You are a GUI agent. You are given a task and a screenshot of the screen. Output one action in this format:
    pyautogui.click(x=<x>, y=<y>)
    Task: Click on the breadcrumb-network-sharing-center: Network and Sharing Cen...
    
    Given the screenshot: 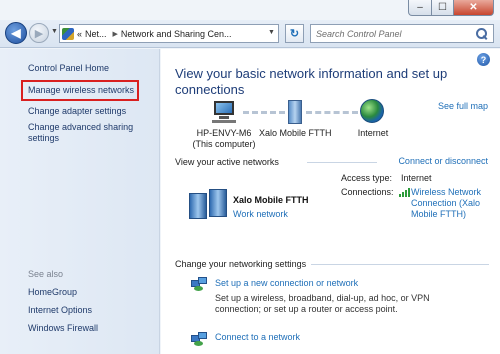 What is the action you would take?
    pyautogui.click(x=176, y=34)
    